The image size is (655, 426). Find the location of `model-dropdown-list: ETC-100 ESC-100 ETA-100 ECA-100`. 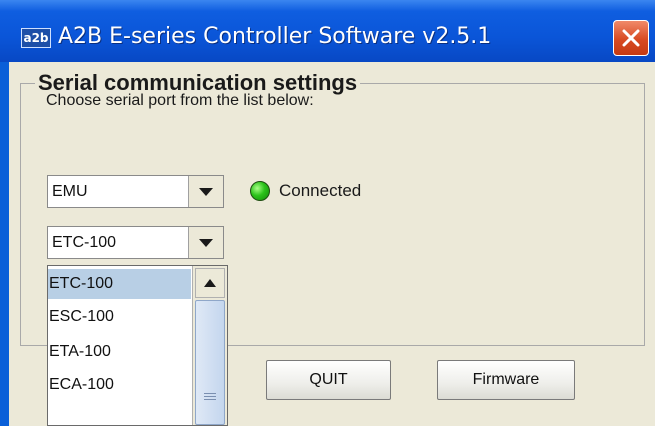

model-dropdown-list: ETC-100 ESC-100 ETA-100 ECA-100 is located at coordinates (137, 345).